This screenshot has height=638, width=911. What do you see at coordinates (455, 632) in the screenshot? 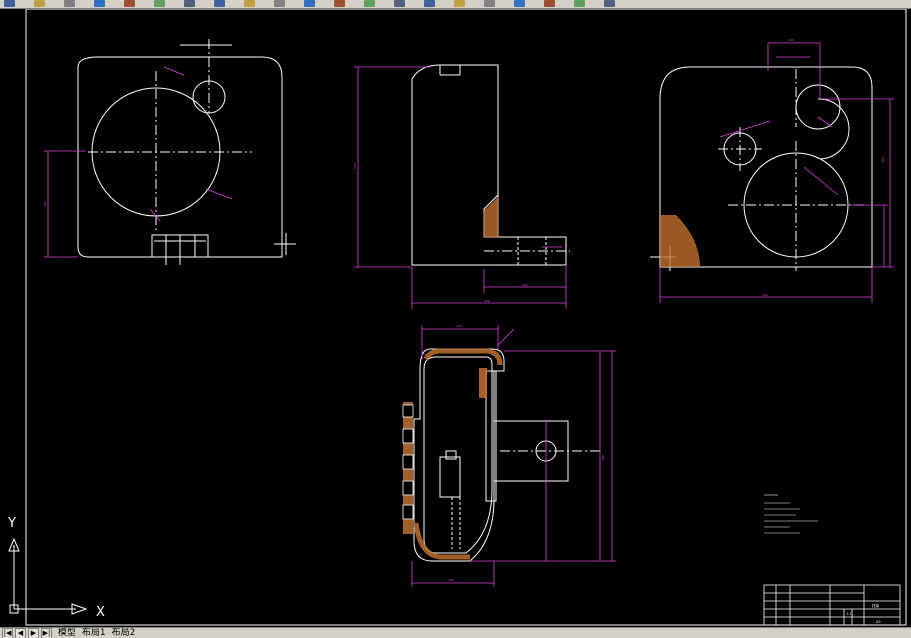
I see `layout-tab-bar: |◀ ◀ ▶ ▶| 模型 布局1 布局2` at bounding box center [455, 632].